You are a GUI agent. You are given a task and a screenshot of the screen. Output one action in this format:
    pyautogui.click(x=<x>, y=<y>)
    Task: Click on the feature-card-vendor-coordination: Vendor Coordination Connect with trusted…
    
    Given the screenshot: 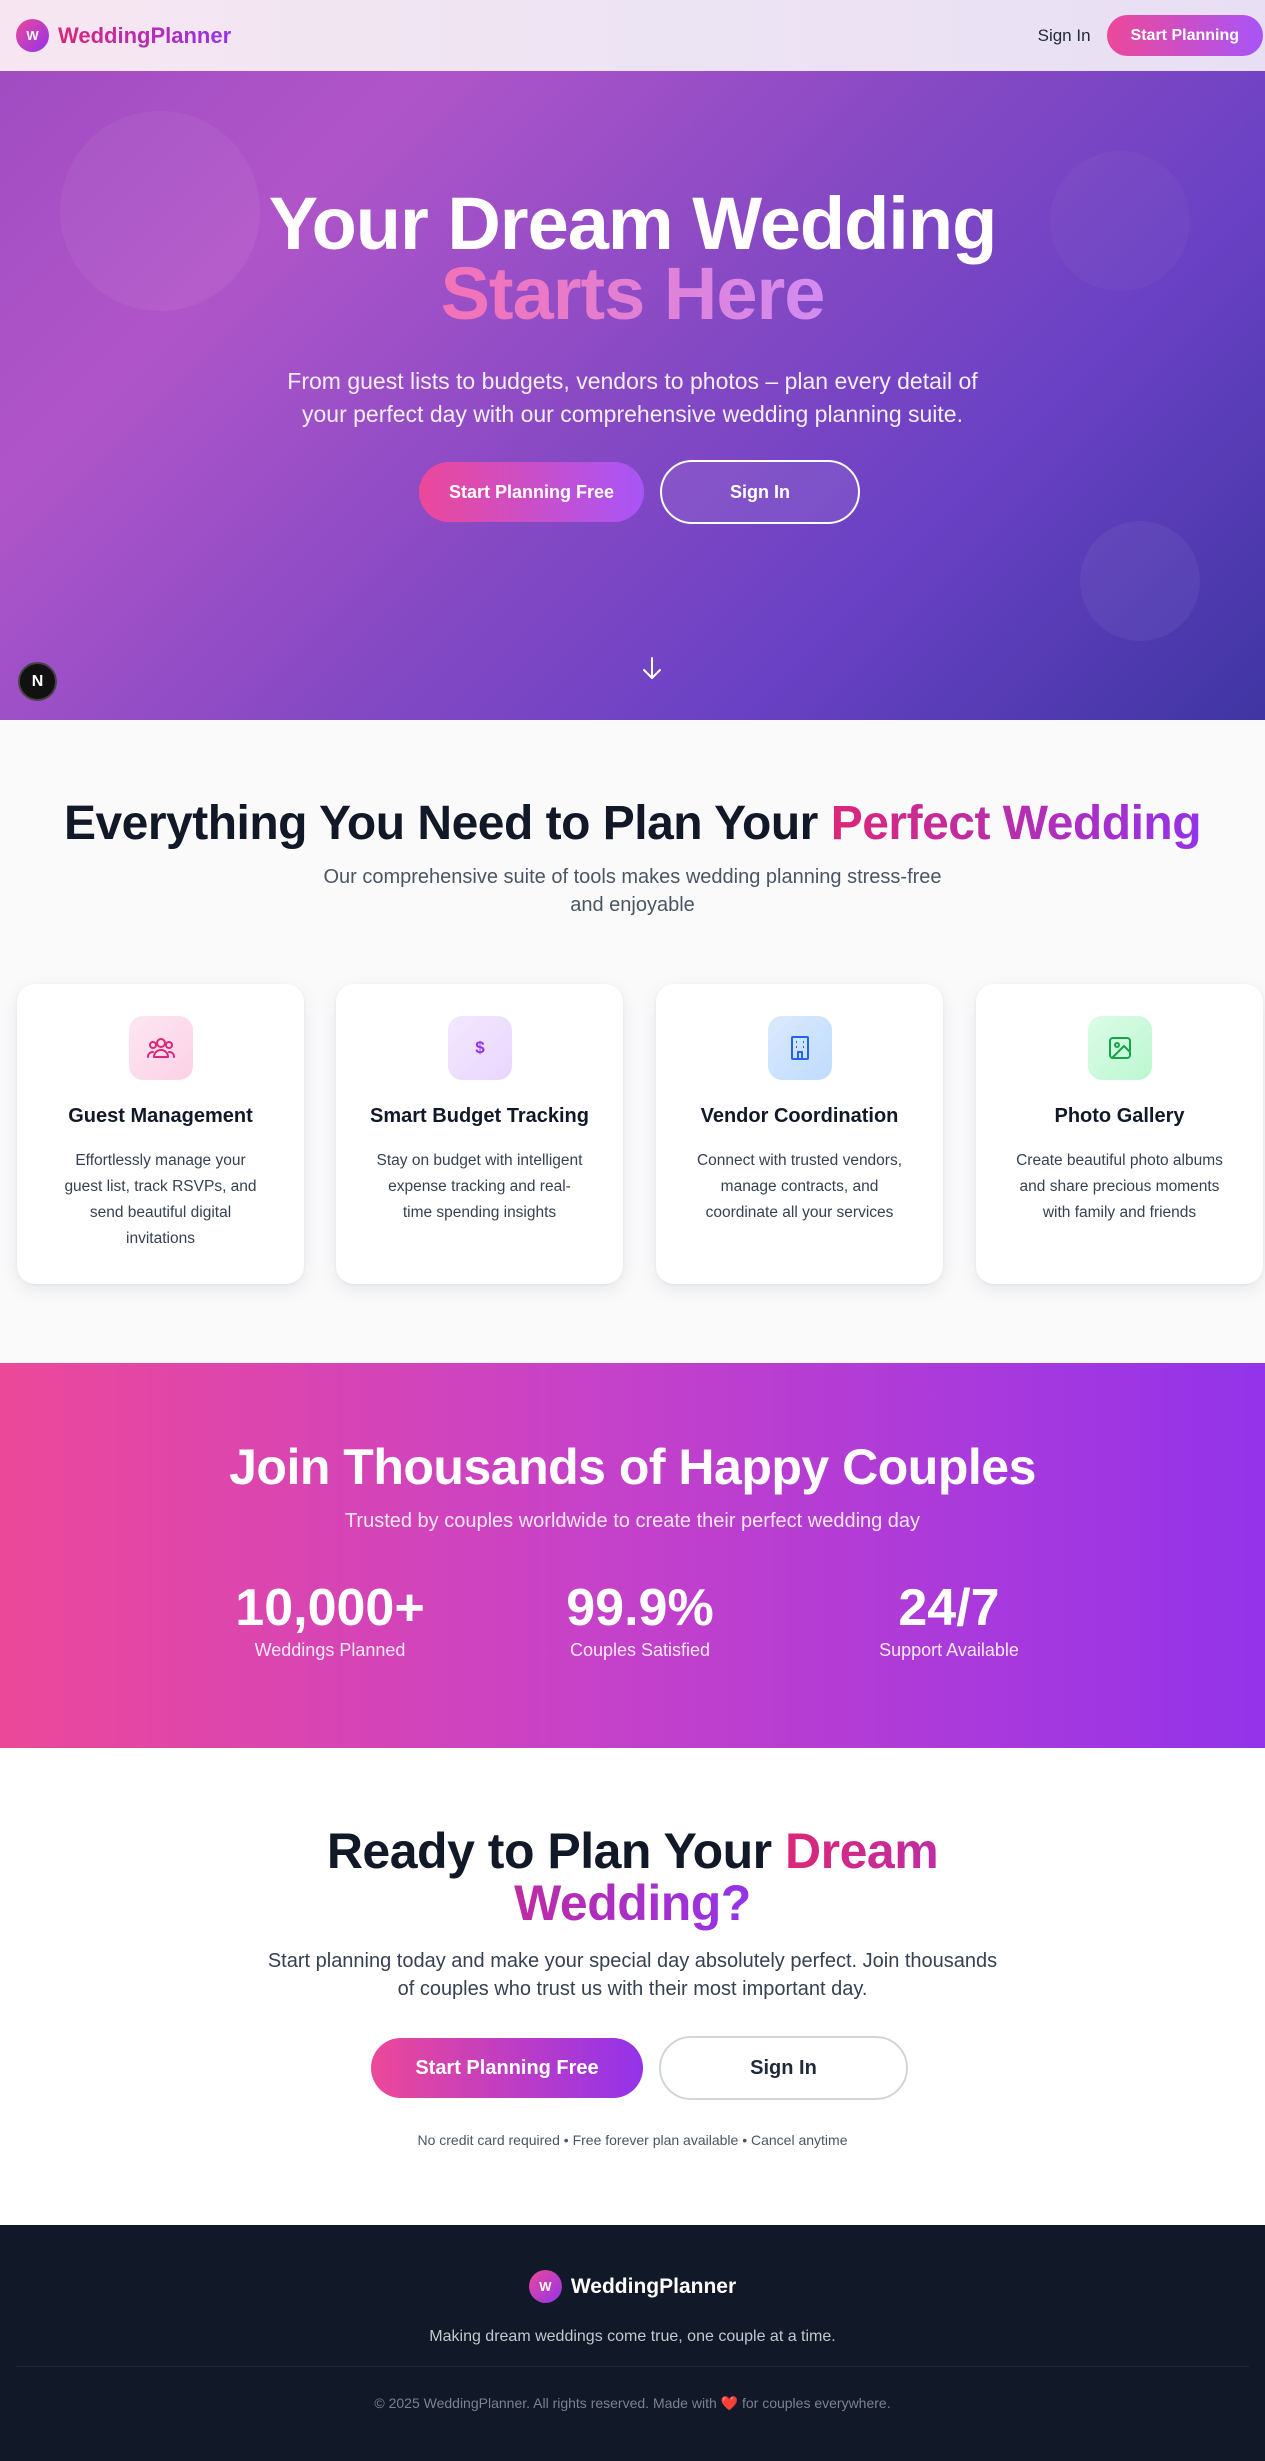 What is the action you would take?
    pyautogui.click(x=799, y=1134)
    